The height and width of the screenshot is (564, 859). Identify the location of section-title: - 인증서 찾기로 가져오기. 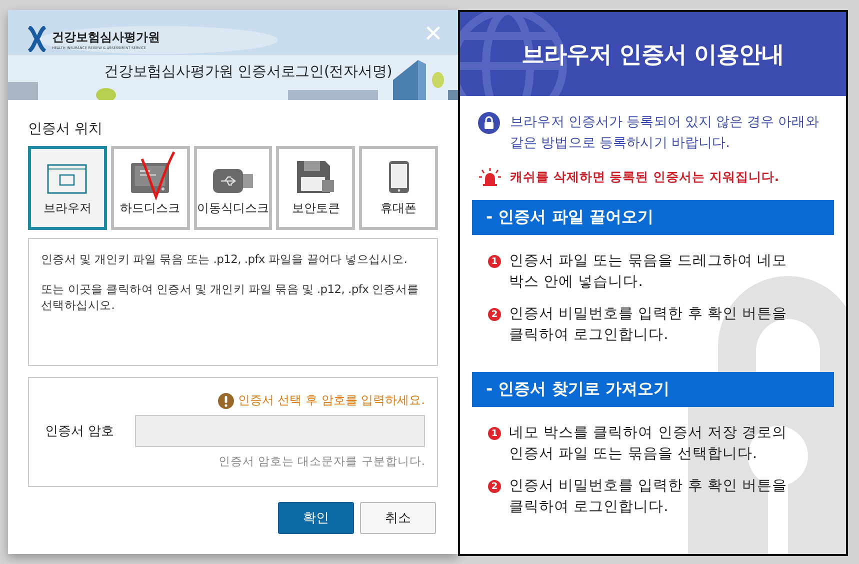
(578, 389).